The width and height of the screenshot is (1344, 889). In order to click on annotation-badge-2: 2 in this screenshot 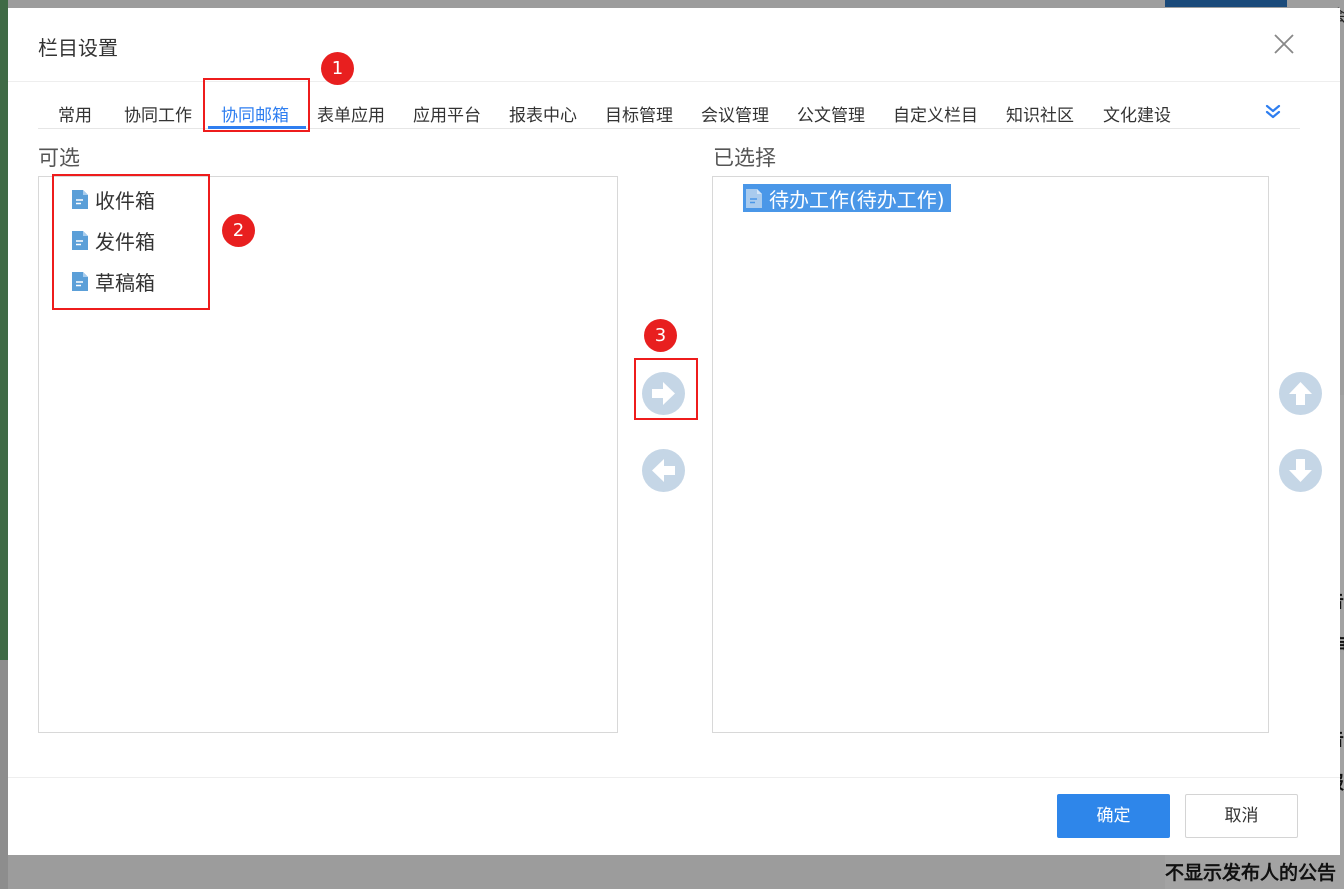, I will do `click(238, 230)`.